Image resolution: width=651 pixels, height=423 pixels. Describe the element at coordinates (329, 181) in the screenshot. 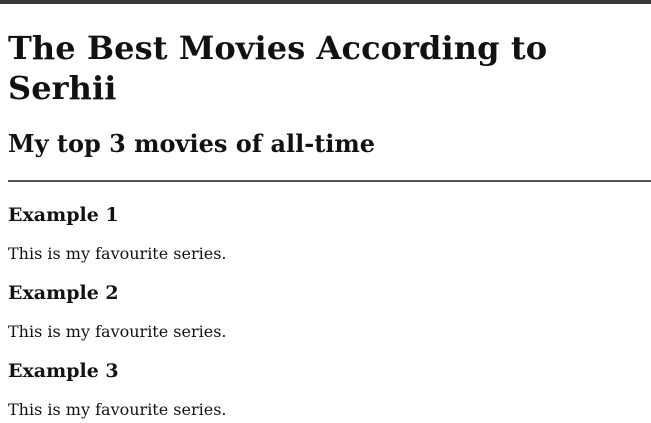

I see `divider` at that location.